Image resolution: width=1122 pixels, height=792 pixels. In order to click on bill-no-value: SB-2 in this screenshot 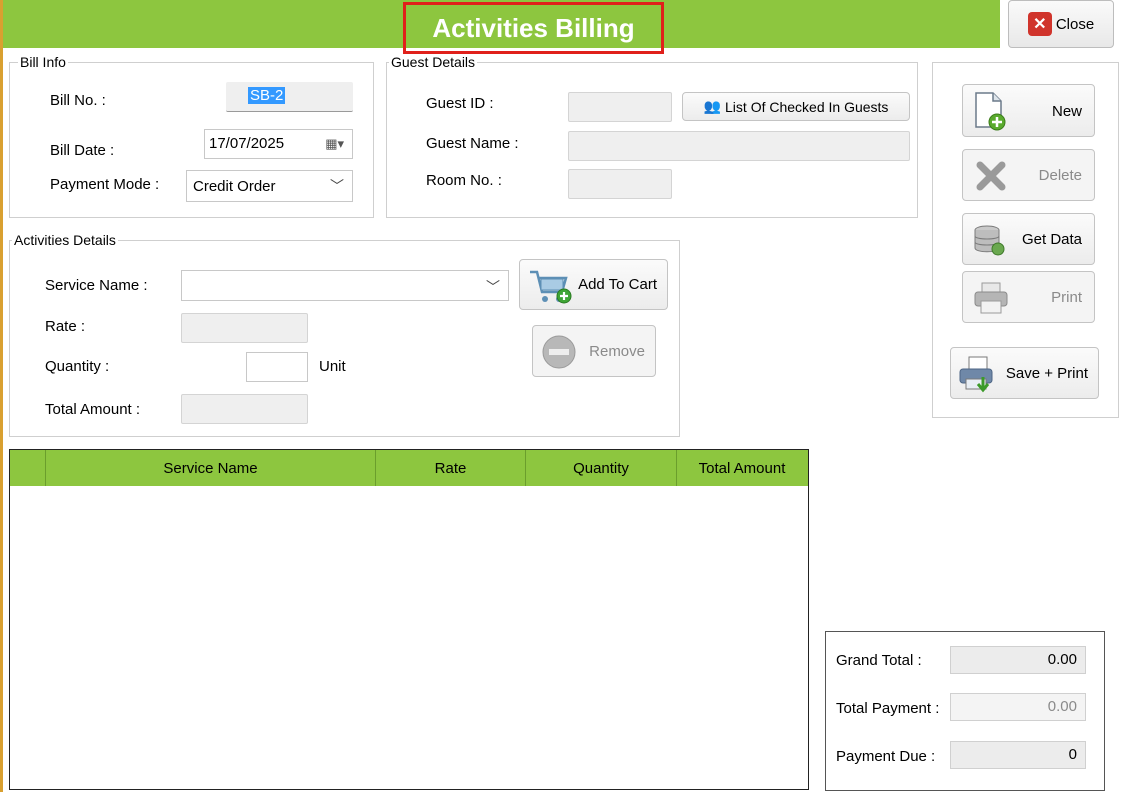, I will do `click(267, 95)`.